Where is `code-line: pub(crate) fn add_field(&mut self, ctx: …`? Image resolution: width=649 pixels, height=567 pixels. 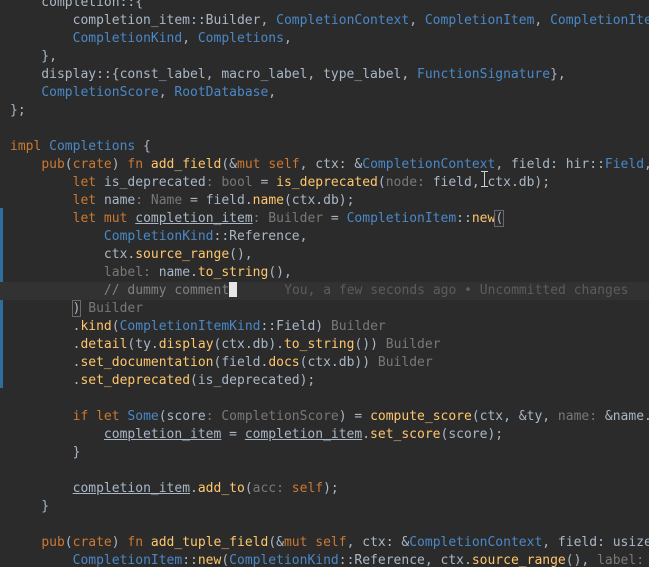
code-line: pub(crate) fn add_field(&mut self, ctx: … is located at coordinates (329, 165).